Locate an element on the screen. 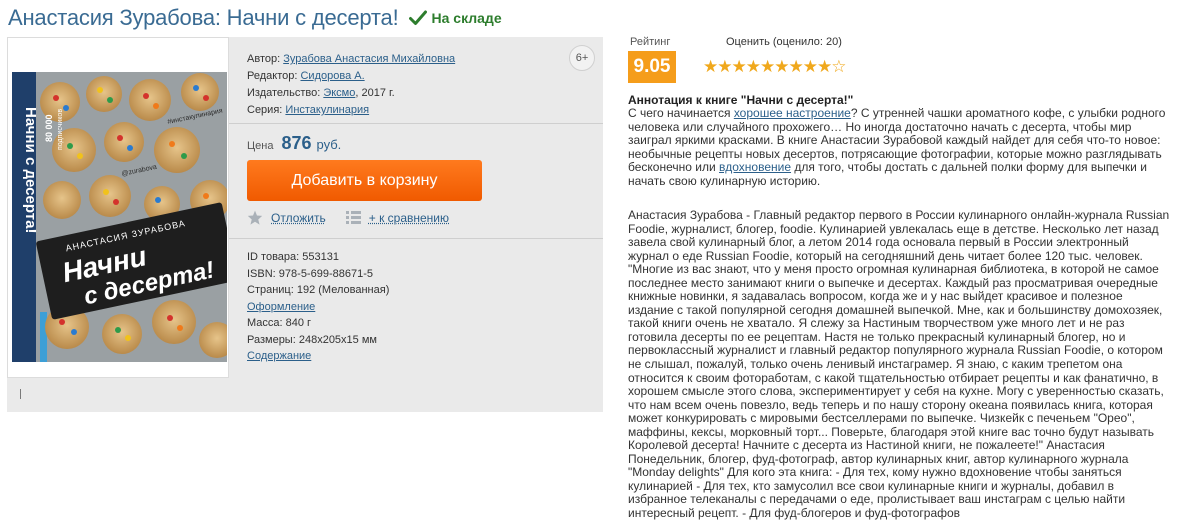 Image resolution: width=1191 pixels, height=529 pixels. contents-link: Содержание is located at coordinates (279, 356).